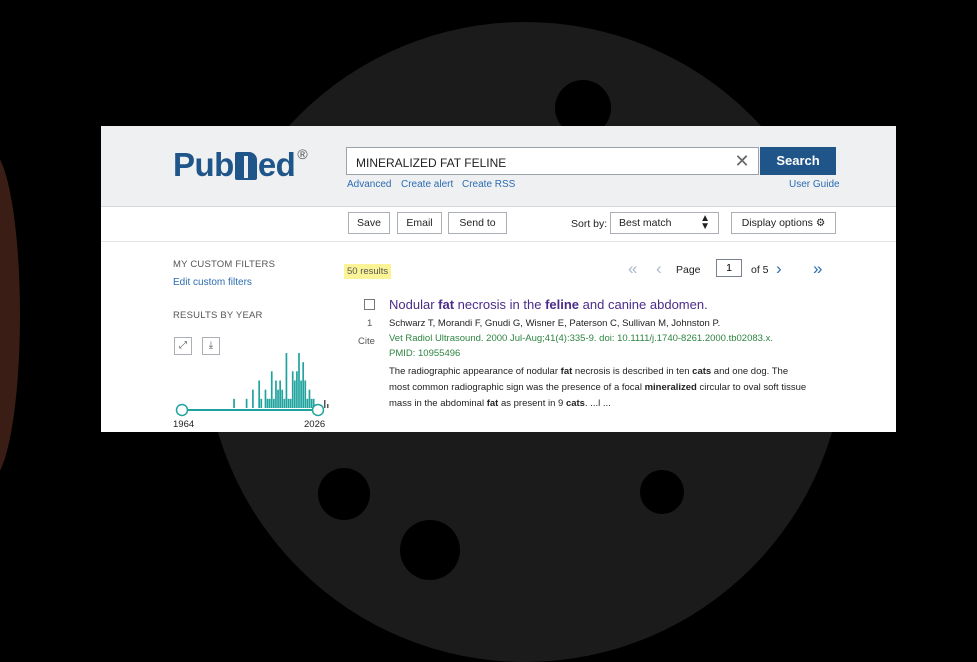 Image resolution: width=977 pixels, height=662 pixels. I want to click on advanced-link: Advanced, so click(369, 184).